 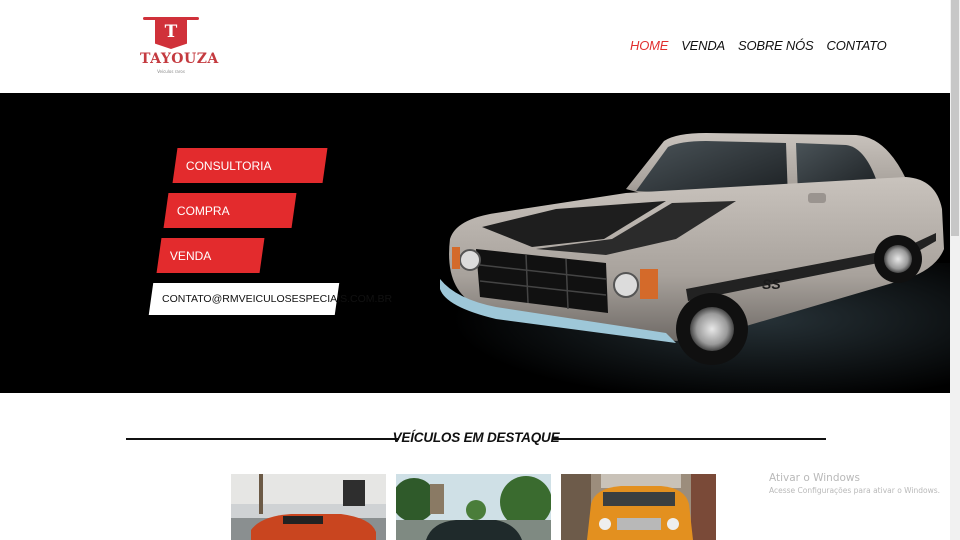 What do you see at coordinates (771, 284) in the screenshot?
I see `car-badge-text: SS` at bounding box center [771, 284].